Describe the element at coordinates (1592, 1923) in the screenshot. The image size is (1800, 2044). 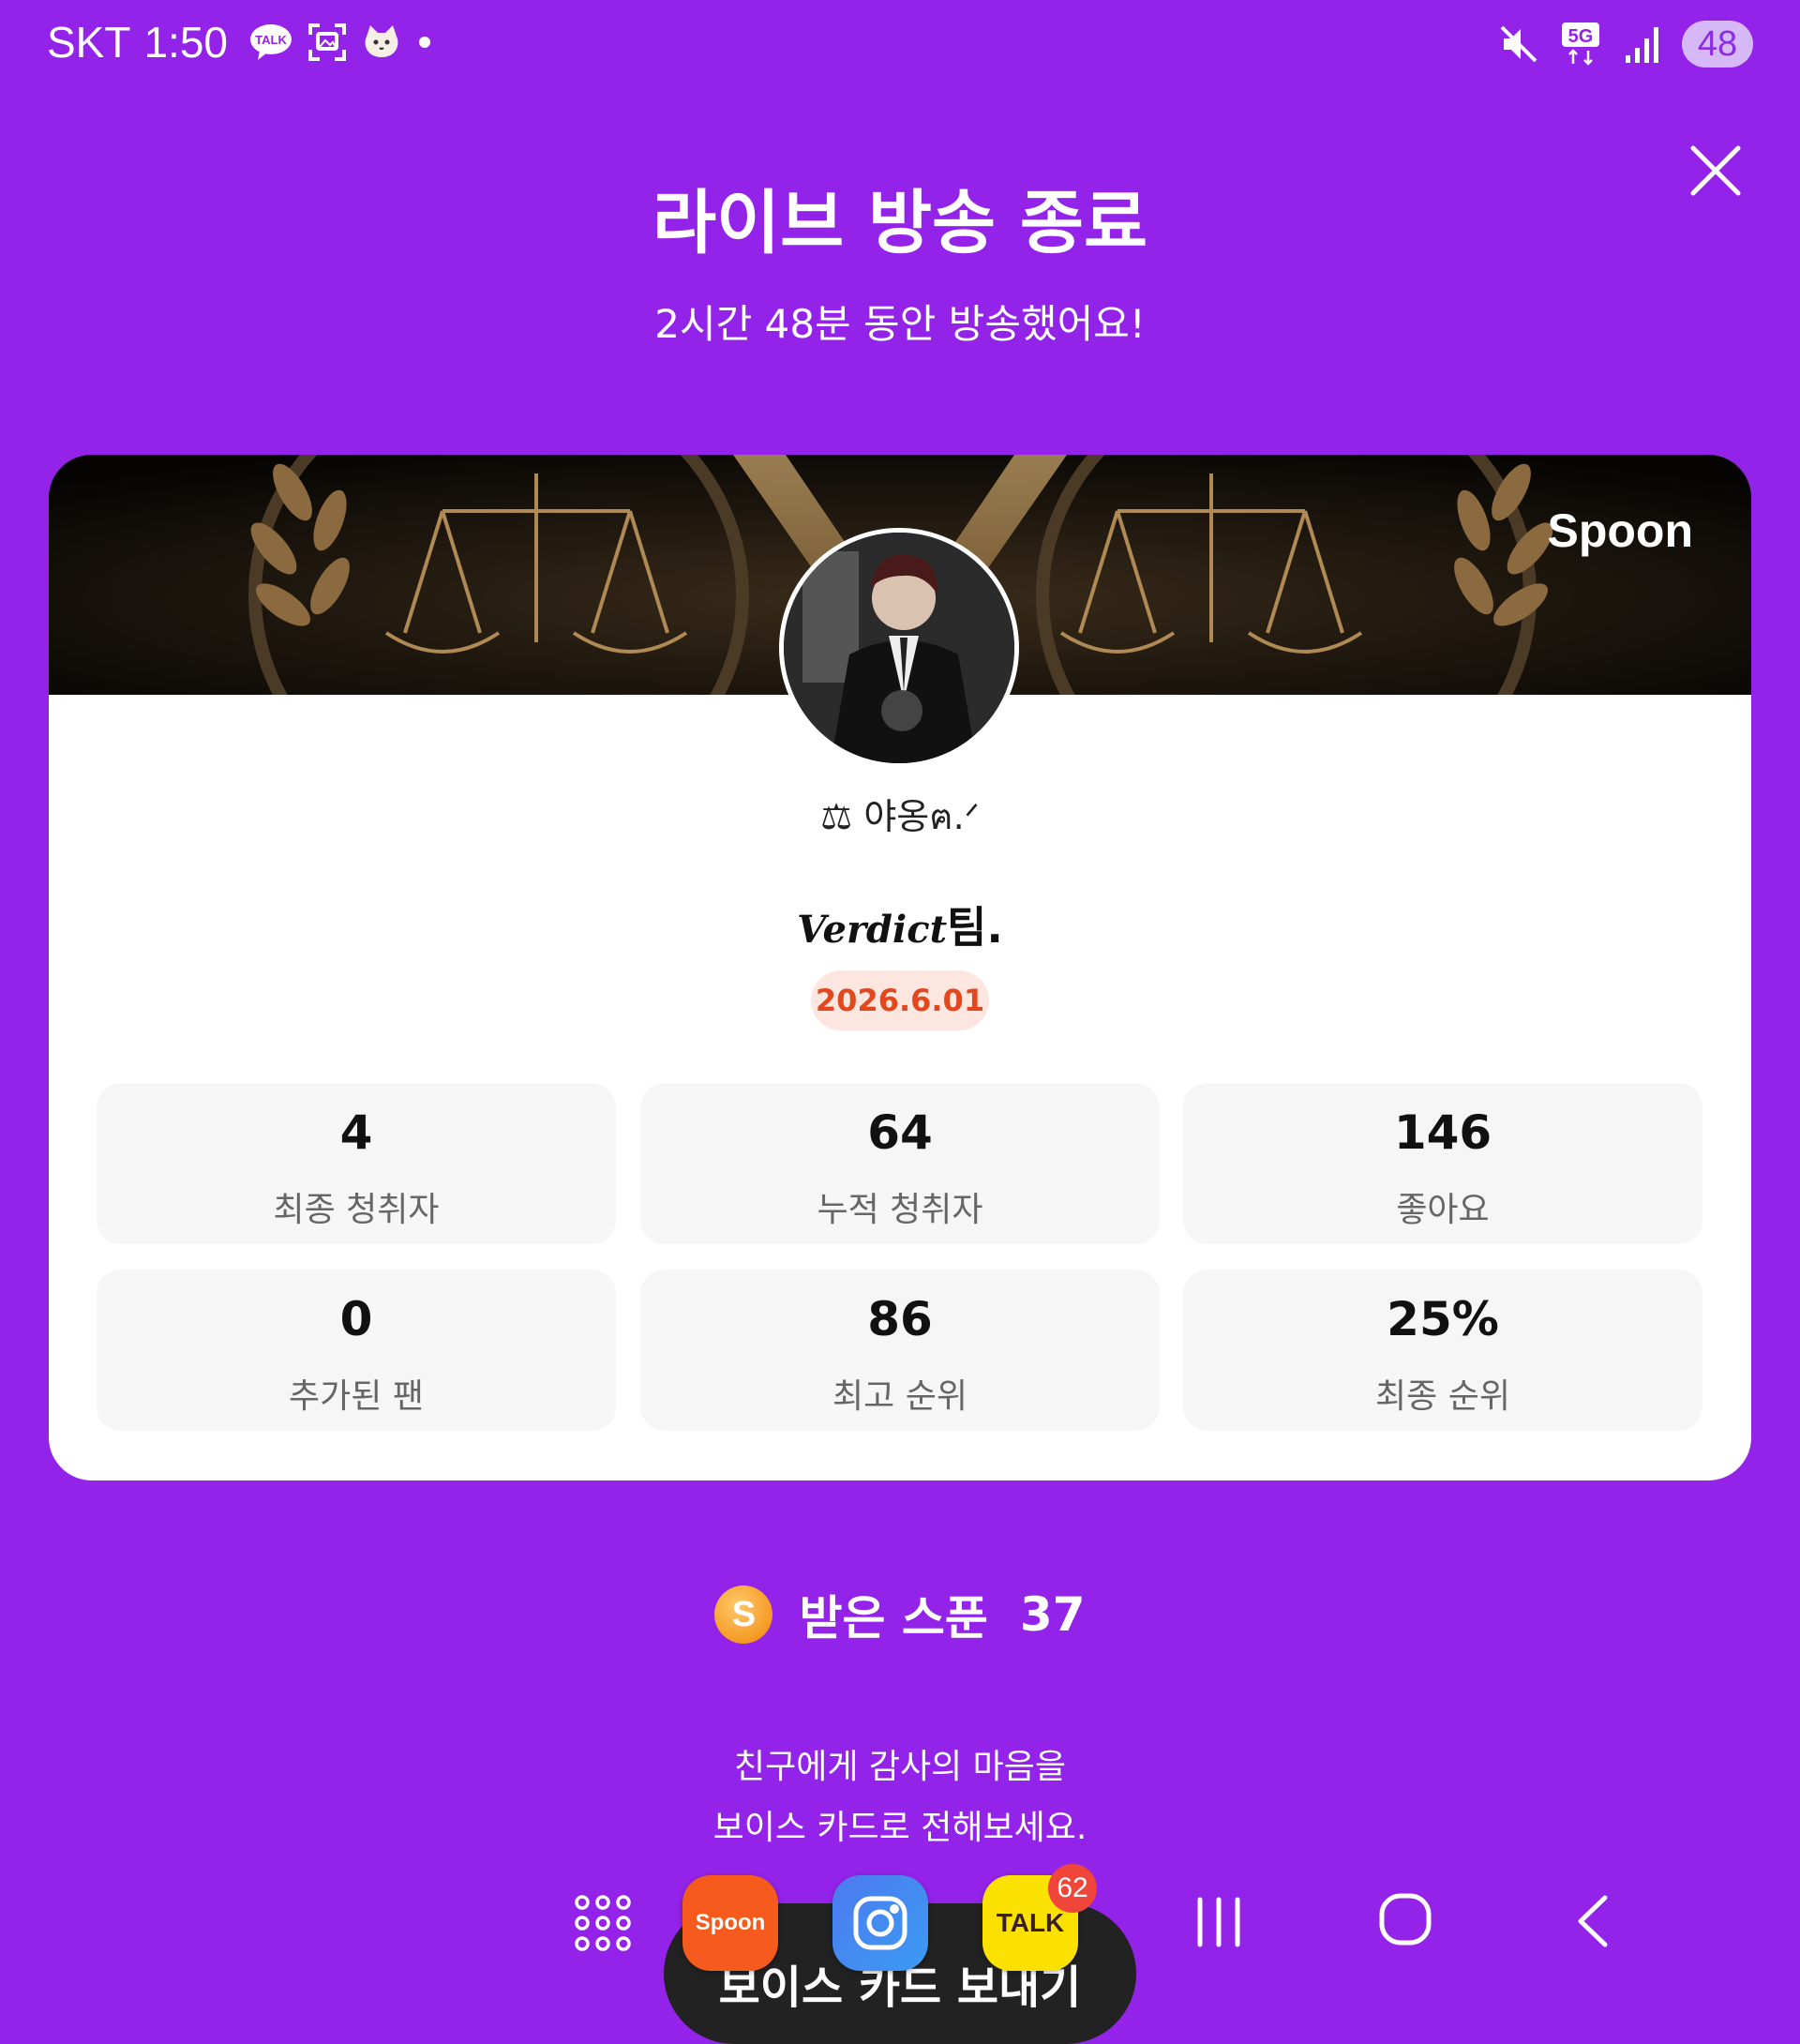
I see `back-icon` at that location.